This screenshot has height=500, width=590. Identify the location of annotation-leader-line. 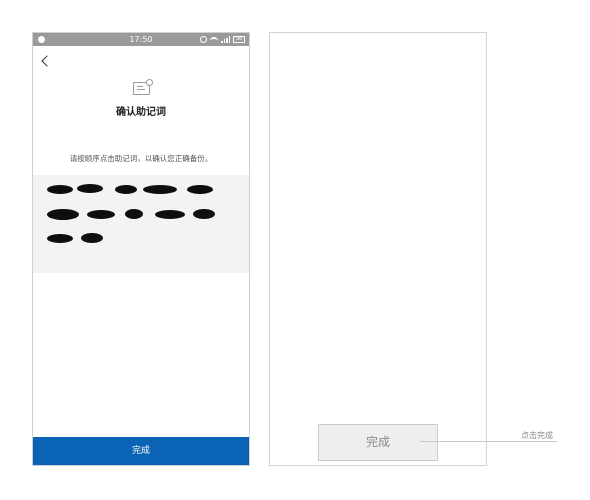
(488, 441).